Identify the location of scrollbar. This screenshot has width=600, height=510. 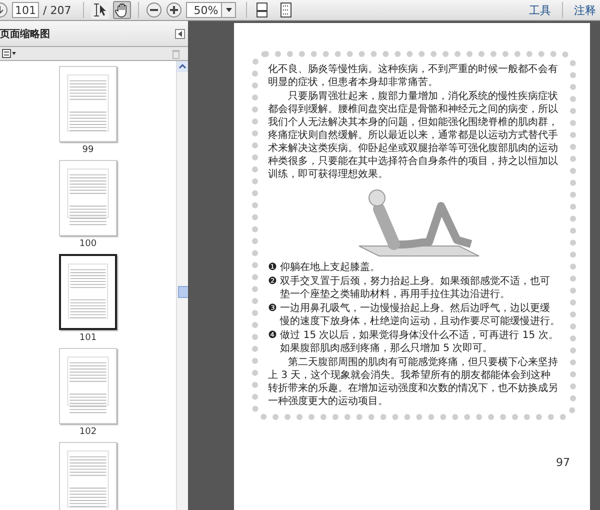
(182, 285).